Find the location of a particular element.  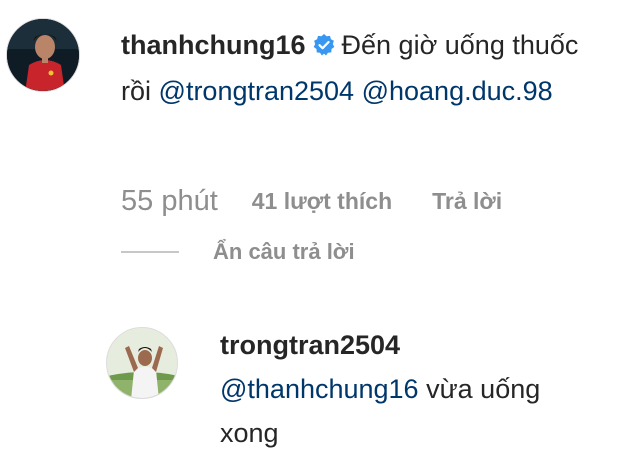

avatar-trongtran2504 is located at coordinates (142, 363).